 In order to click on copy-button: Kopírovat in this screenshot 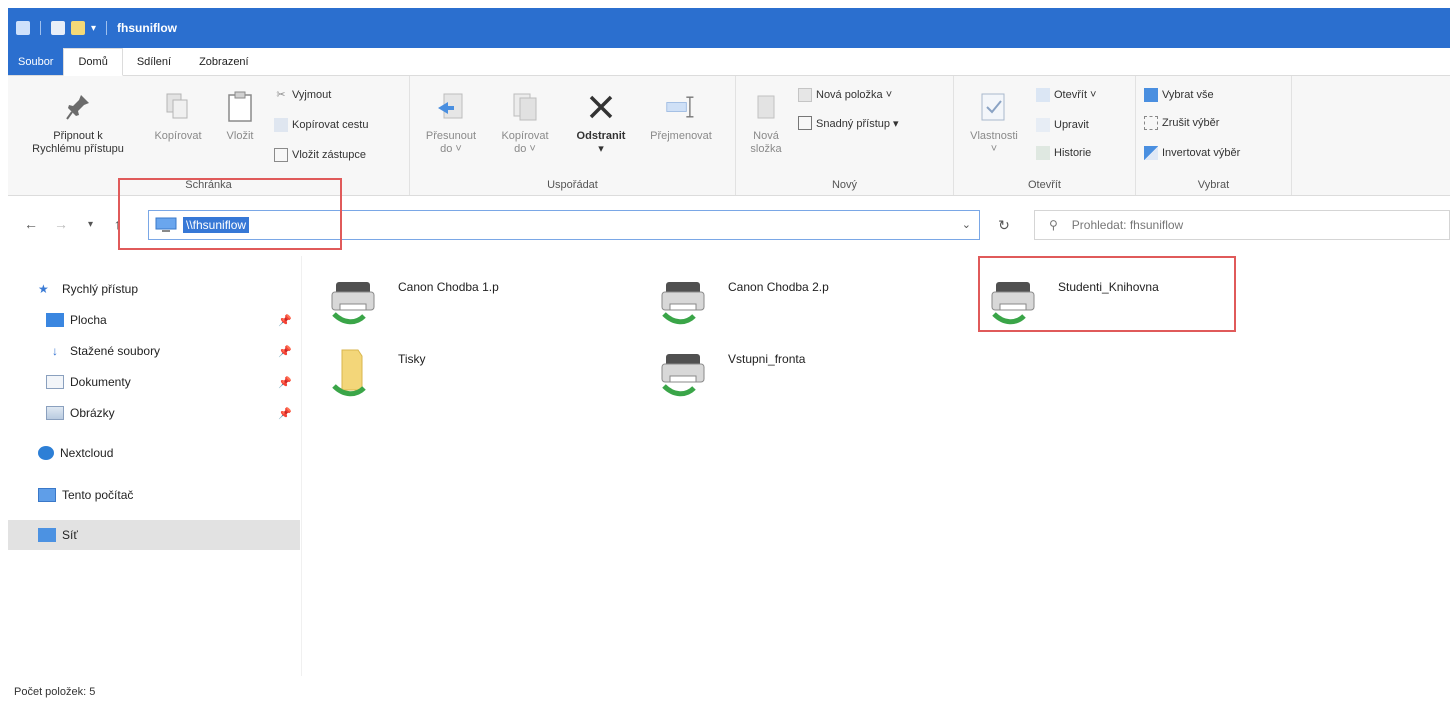, I will do `click(178, 116)`.